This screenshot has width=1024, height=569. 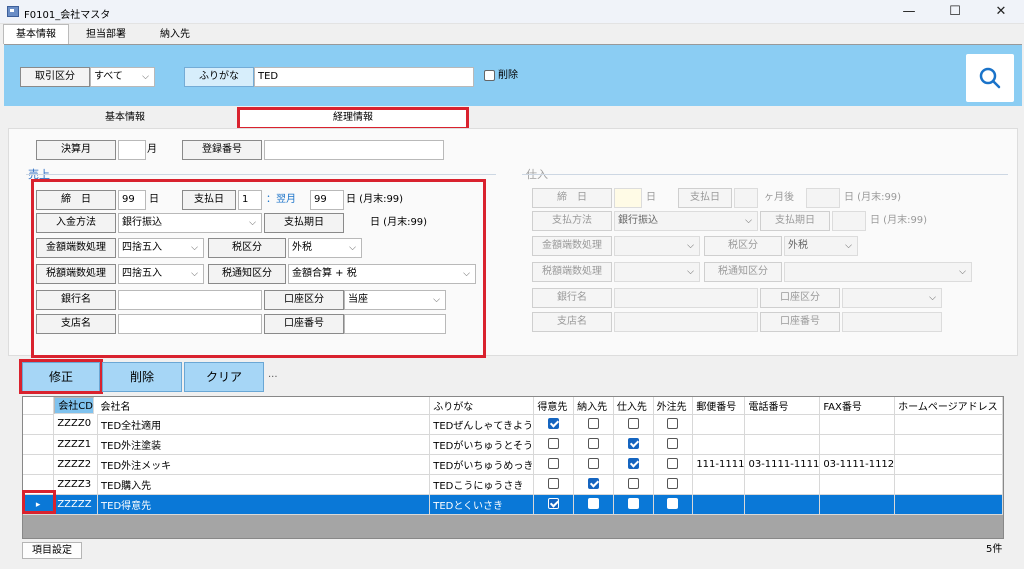 What do you see at coordinates (857, 464) in the screenshot?
I see `cell-fax: 03-1111-1112` at bounding box center [857, 464].